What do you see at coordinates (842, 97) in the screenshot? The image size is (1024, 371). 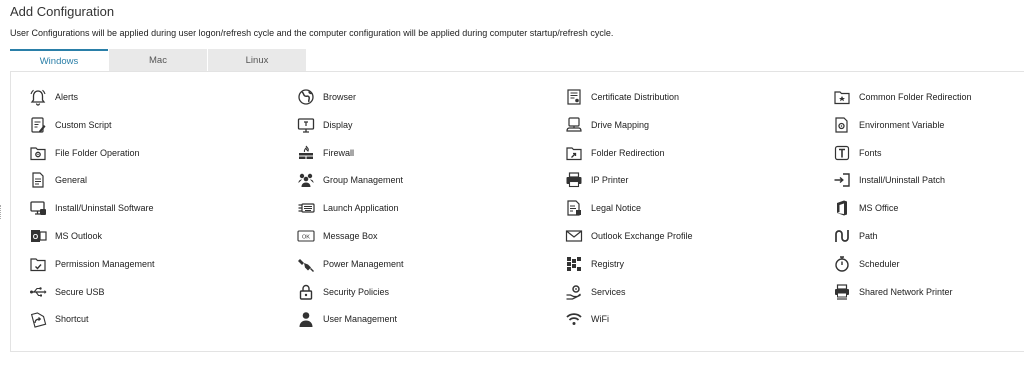 I see `folder-star-icon` at bounding box center [842, 97].